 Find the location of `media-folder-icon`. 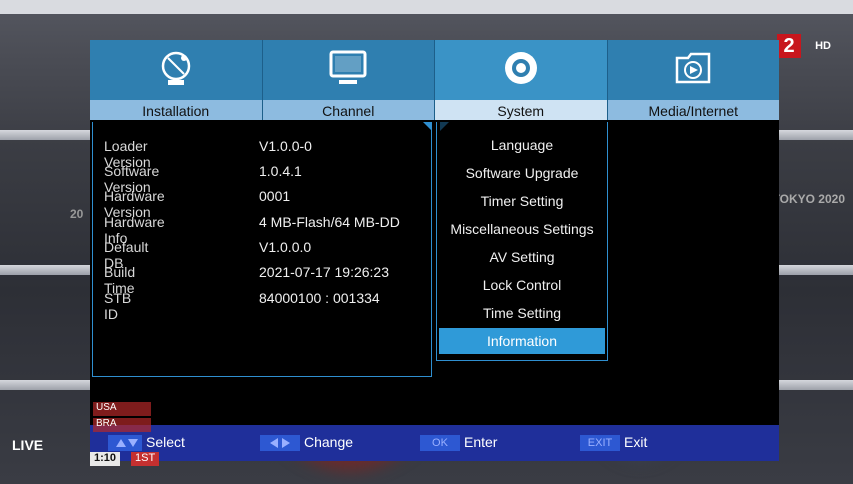

media-folder-icon is located at coordinates (693, 68).